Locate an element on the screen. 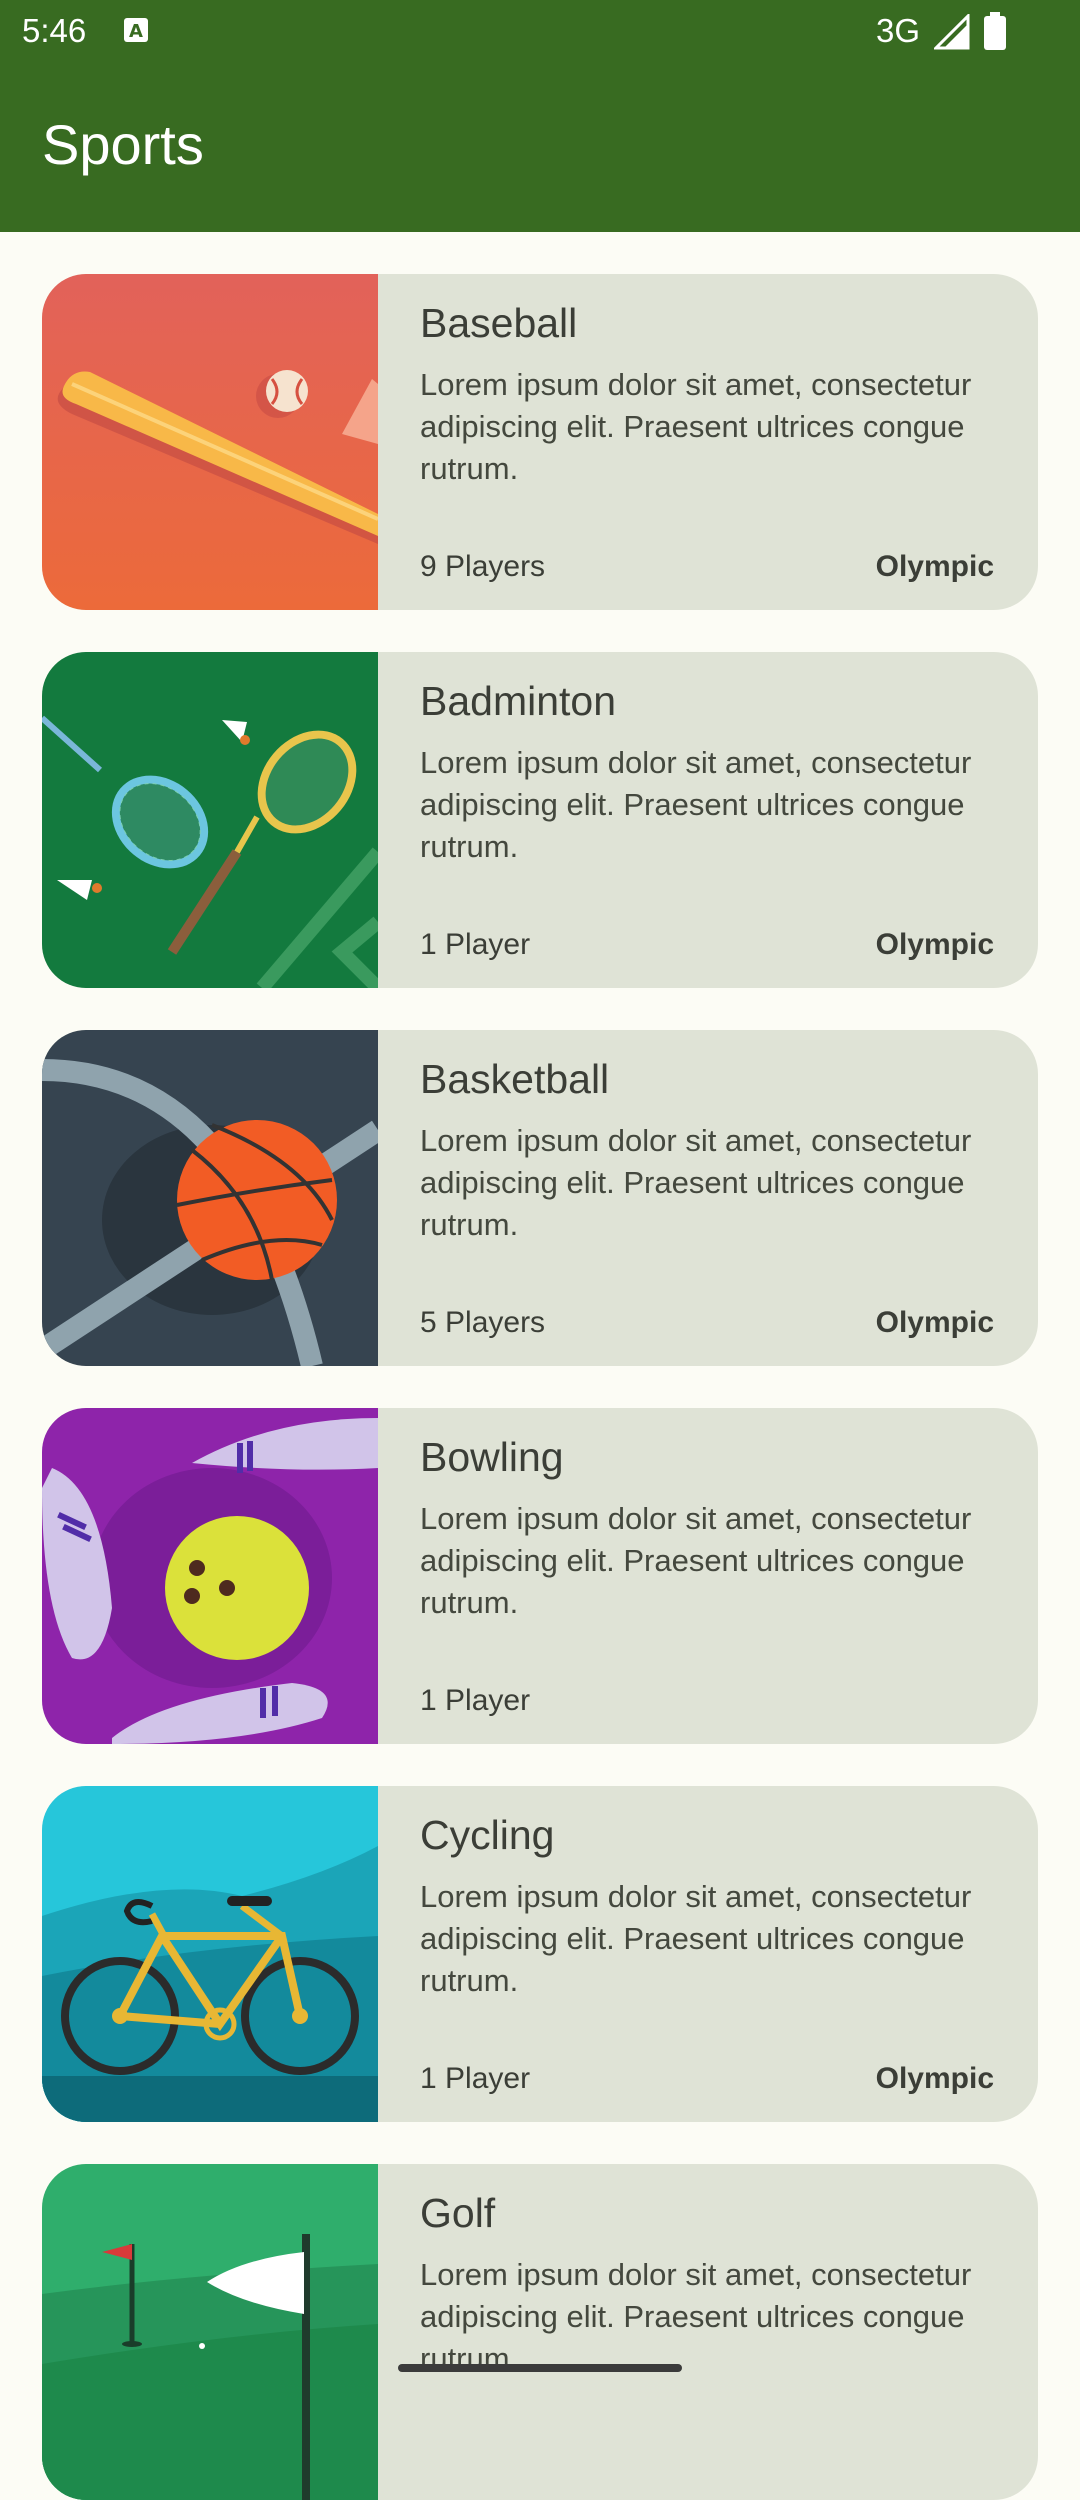  basketball-image is located at coordinates (210, 1198).